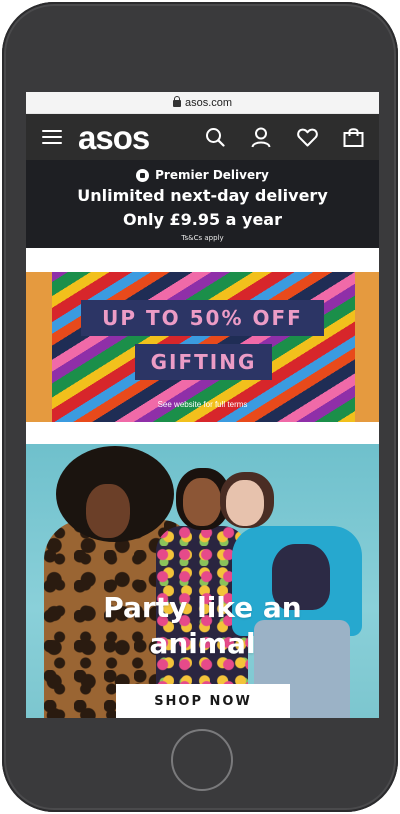 This screenshot has width=400, height=814. What do you see at coordinates (208, 102) in the screenshot?
I see `url-text: asos.com` at bounding box center [208, 102].